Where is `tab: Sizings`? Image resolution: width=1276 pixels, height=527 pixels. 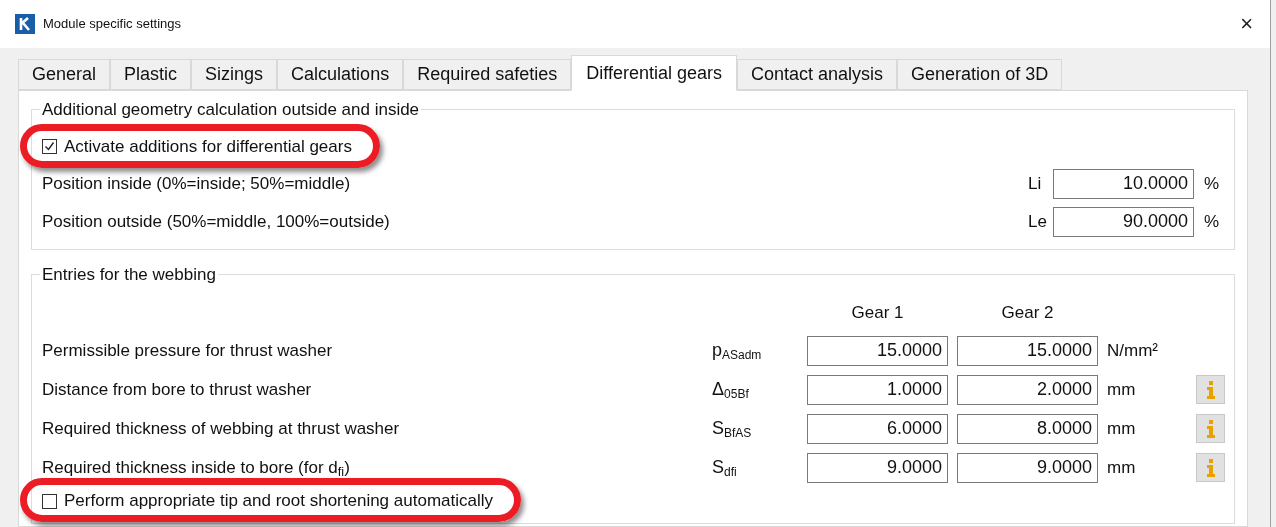 tab: Sizings is located at coordinates (234, 74).